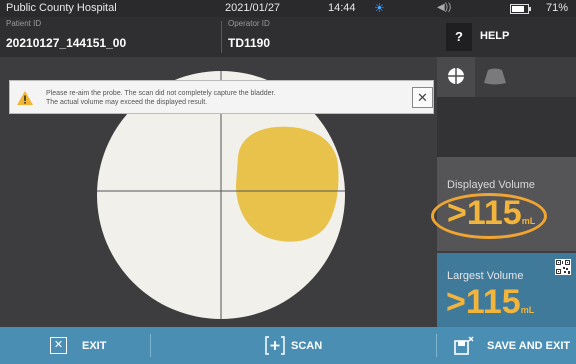 The height and width of the screenshot is (364, 576). Describe the element at coordinates (287, 184) in the screenshot. I see `bladder-shape` at that location.